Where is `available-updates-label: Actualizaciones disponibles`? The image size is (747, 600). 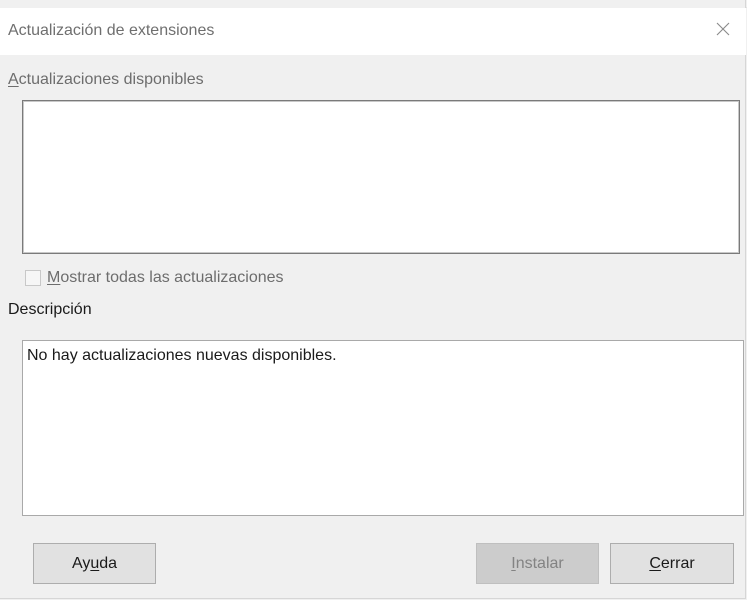 available-updates-label: Actualizaciones disponibles is located at coordinates (106, 80).